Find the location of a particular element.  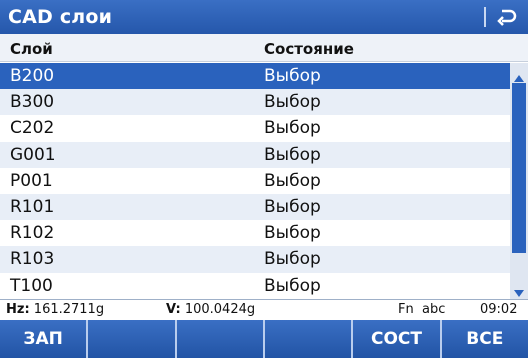

list-item: C202 Выбор is located at coordinates (255, 128).